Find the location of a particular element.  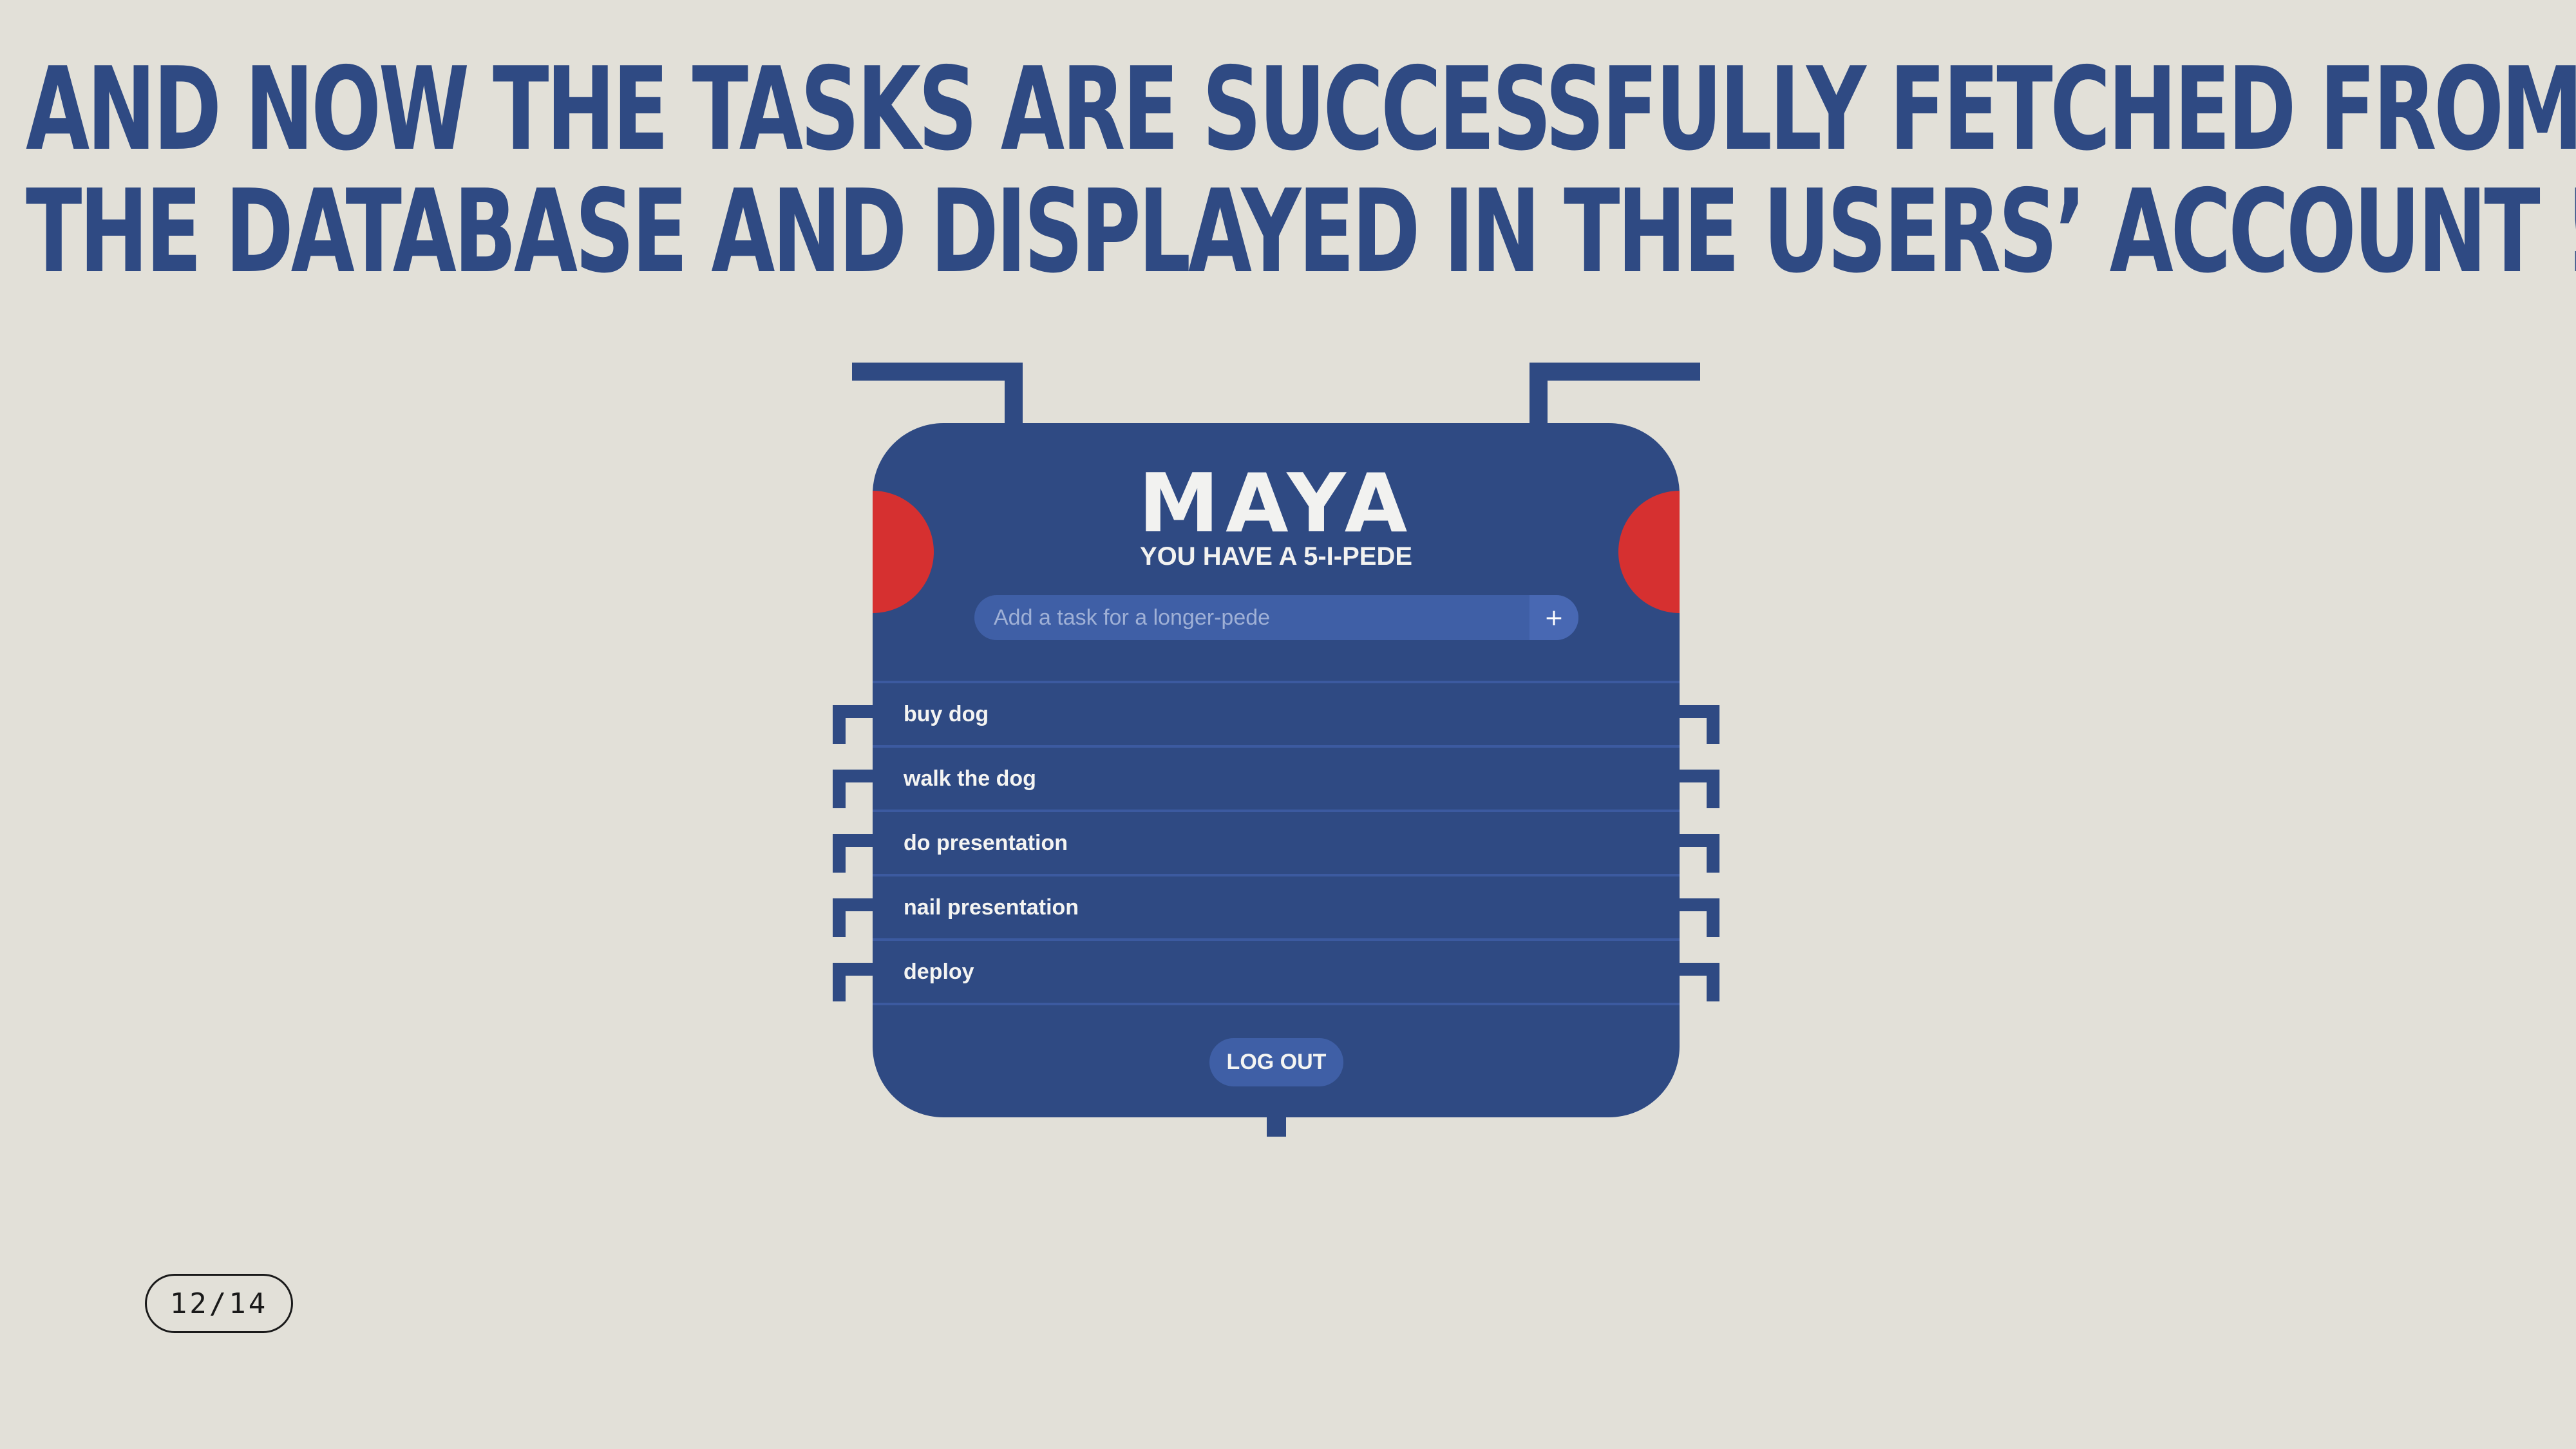

task-count-subtitle: YOU HAVE A 5-I-PEDE is located at coordinates (1276, 556).